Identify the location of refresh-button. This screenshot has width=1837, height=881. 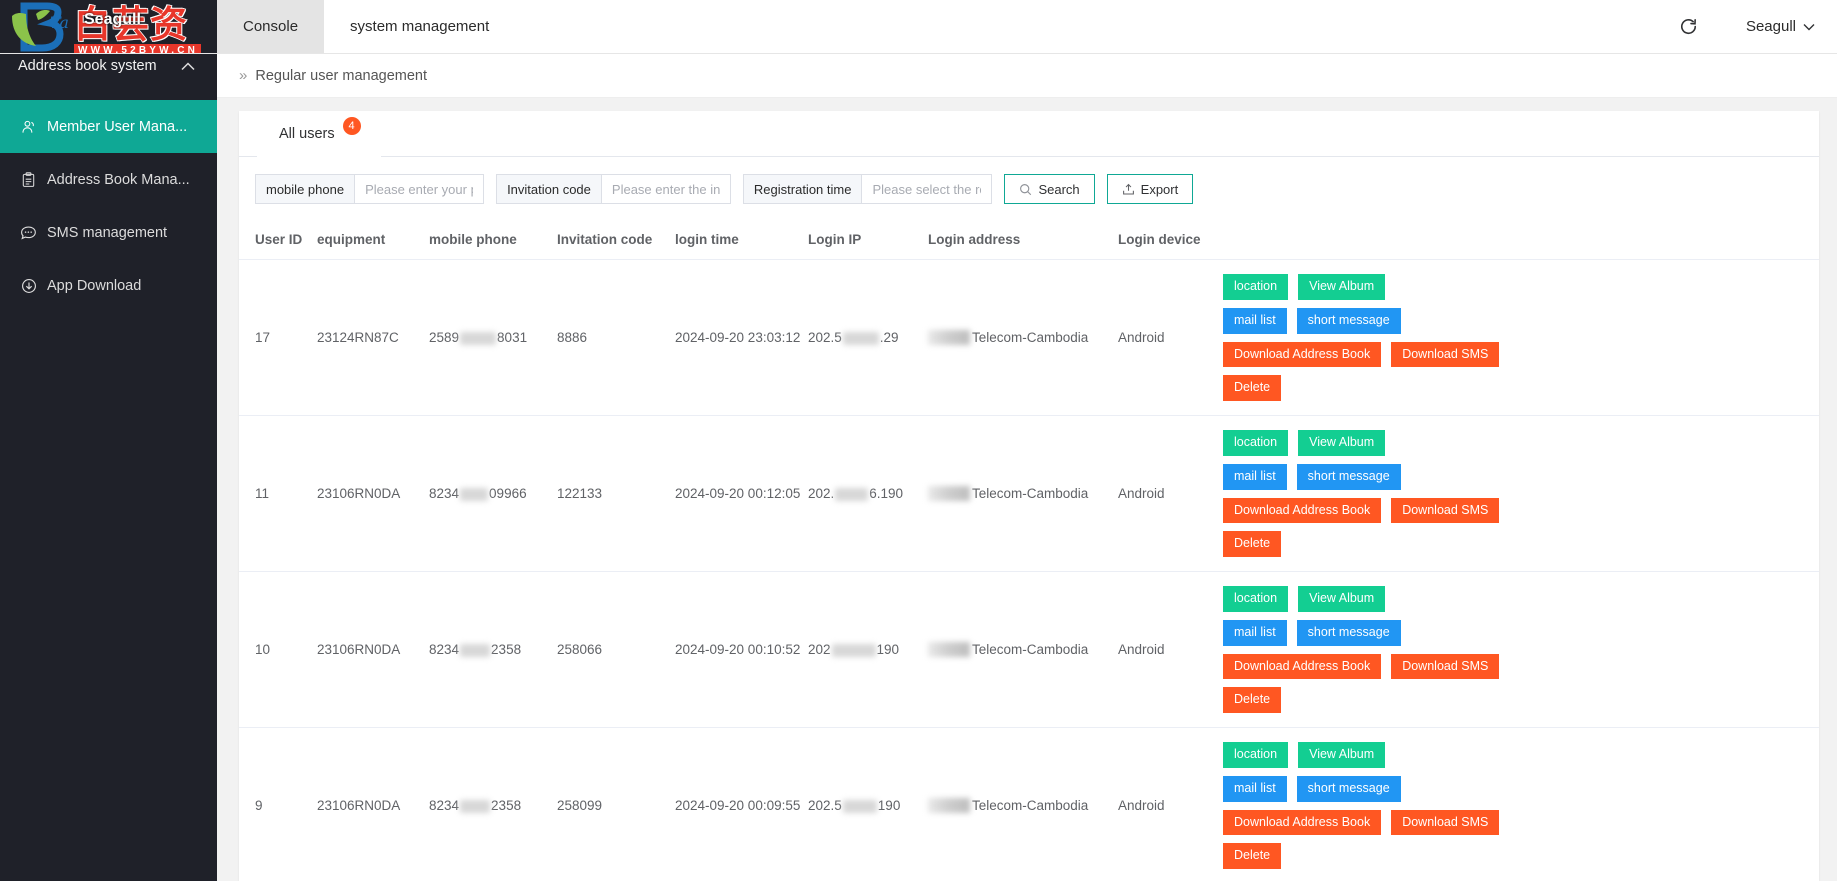
(1689, 27).